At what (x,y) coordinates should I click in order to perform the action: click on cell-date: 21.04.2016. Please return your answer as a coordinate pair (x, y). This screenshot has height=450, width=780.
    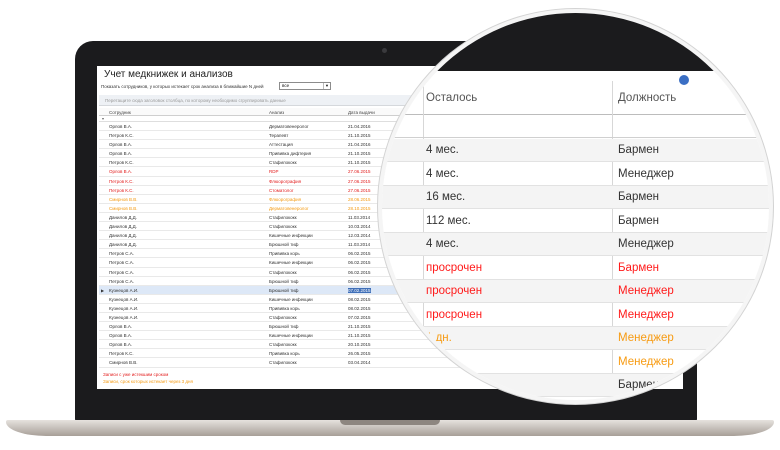
    Looking at the image, I should click on (359, 145).